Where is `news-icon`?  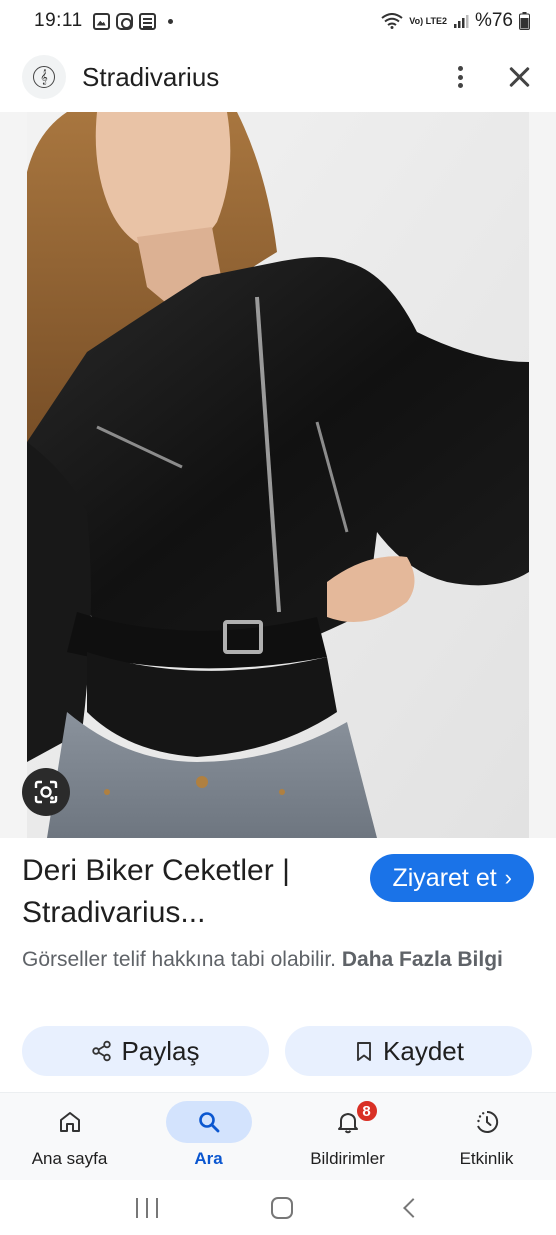
news-icon is located at coordinates (147, 21).